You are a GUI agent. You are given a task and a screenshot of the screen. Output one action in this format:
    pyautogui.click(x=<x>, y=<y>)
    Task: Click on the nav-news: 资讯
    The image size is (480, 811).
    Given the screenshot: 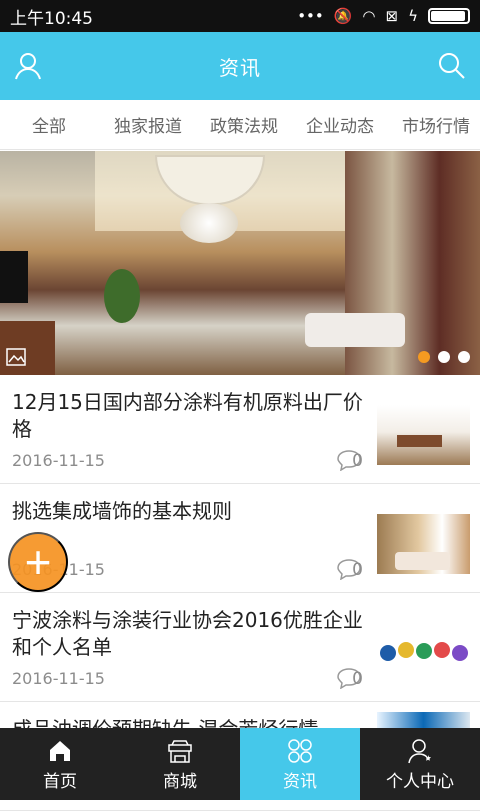 What is the action you would take?
    pyautogui.click(x=300, y=764)
    